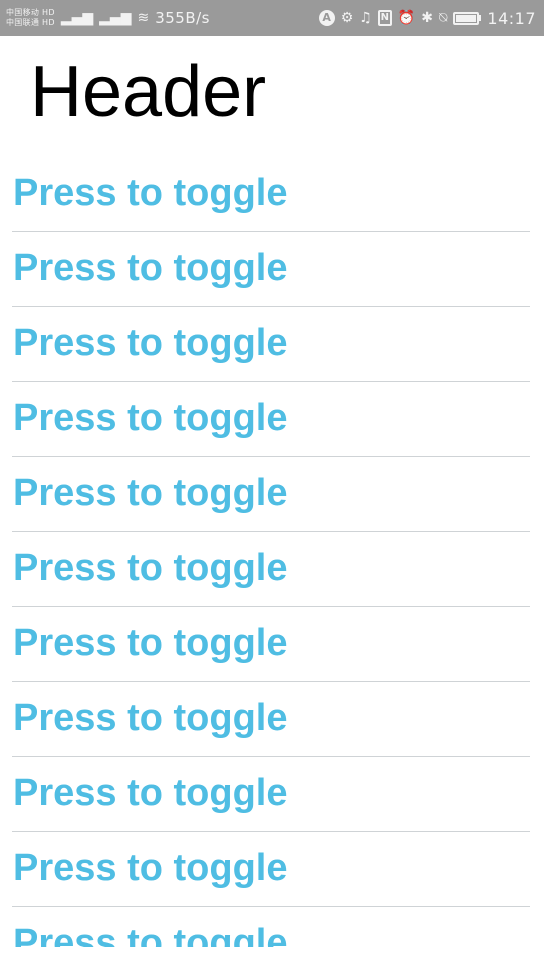 The width and height of the screenshot is (544, 960). Describe the element at coordinates (427, 18) in the screenshot. I see `bluetooth-icon: ✱` at that location.